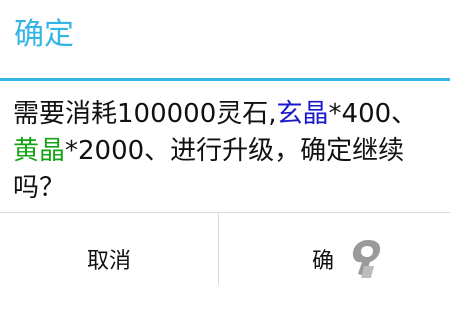  What do you see at coordinates (44, 34) in the screenshot?
I see `dialog-title: 确定` at bounding box center [44, 34].